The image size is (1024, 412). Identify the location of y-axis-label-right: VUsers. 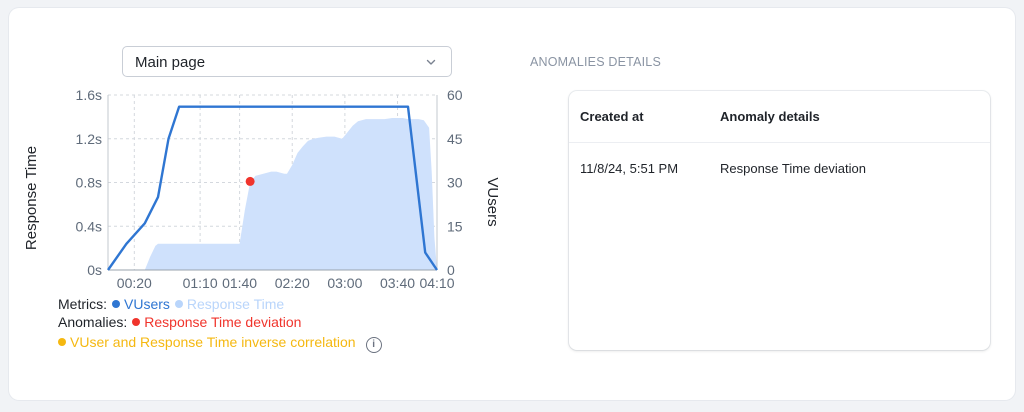
(492, 201).